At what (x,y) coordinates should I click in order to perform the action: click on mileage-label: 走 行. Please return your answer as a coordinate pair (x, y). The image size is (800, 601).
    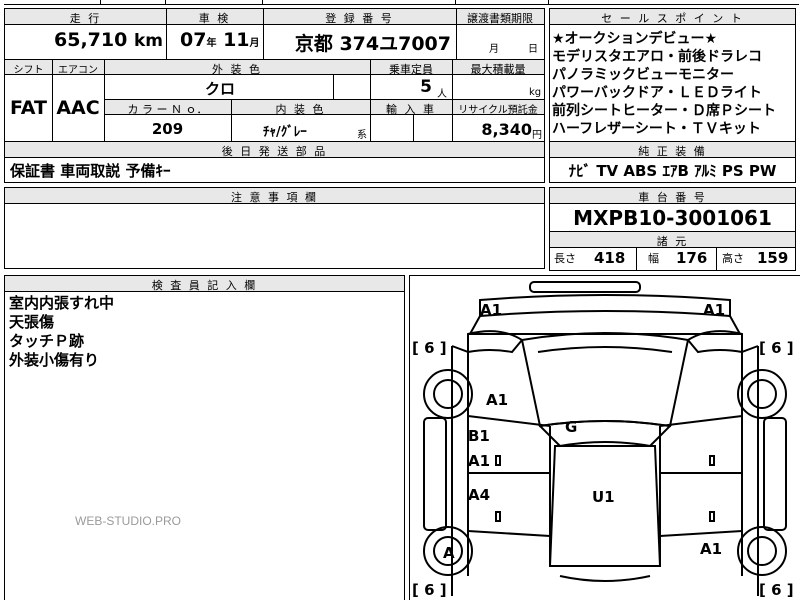
    Looking at the image, I should click on (85, 18).